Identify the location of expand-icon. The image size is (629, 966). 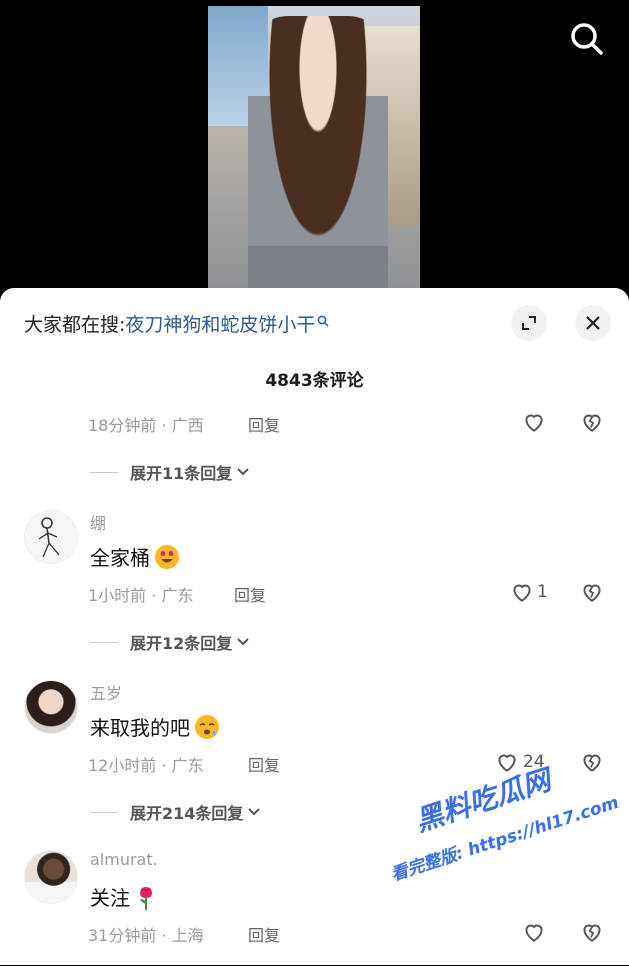
(529, 323).